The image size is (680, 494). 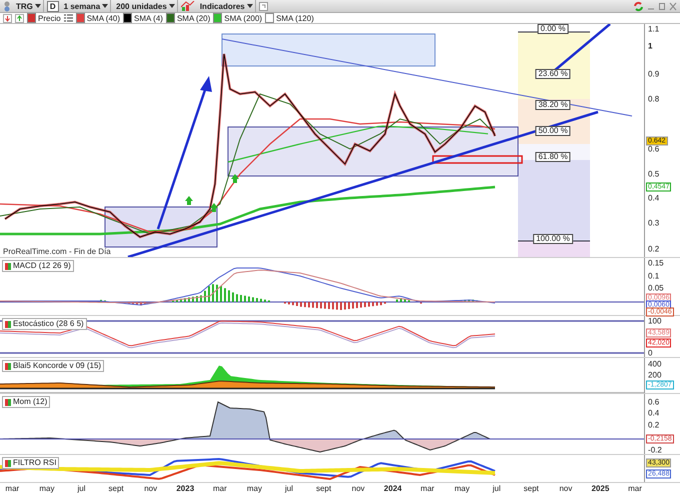 I want to click on legend-label: SMA (40), so click(x=103, y=18).